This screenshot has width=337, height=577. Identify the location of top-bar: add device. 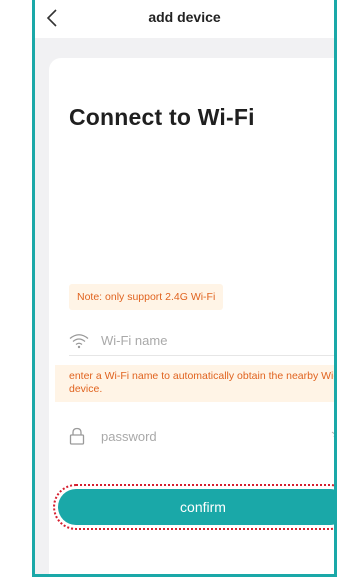
(184, 19).